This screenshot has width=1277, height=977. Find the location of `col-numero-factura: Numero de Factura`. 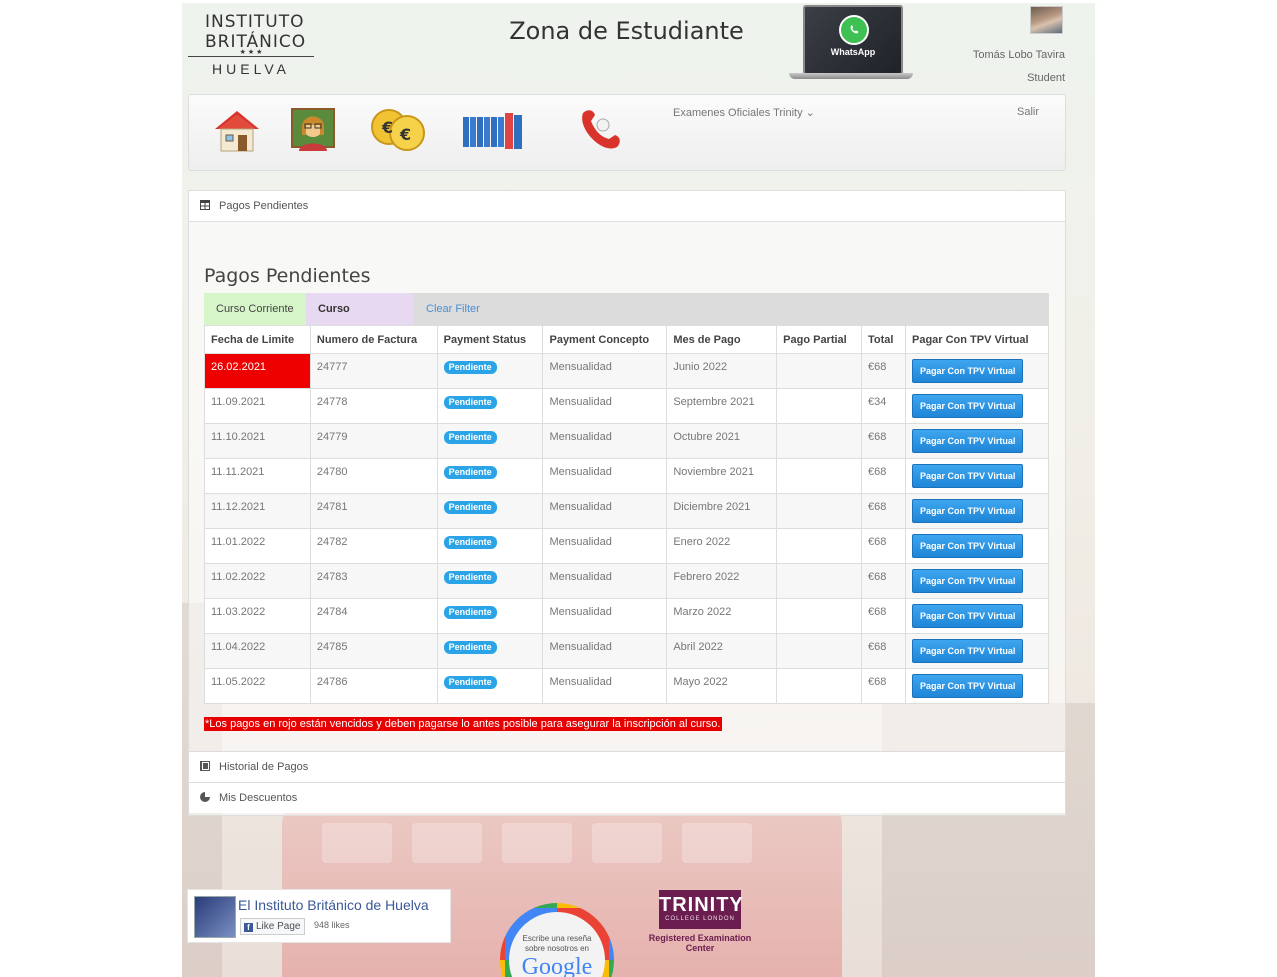

col-numero-factura: Numero de Factura is located at coordinates (373, 339).